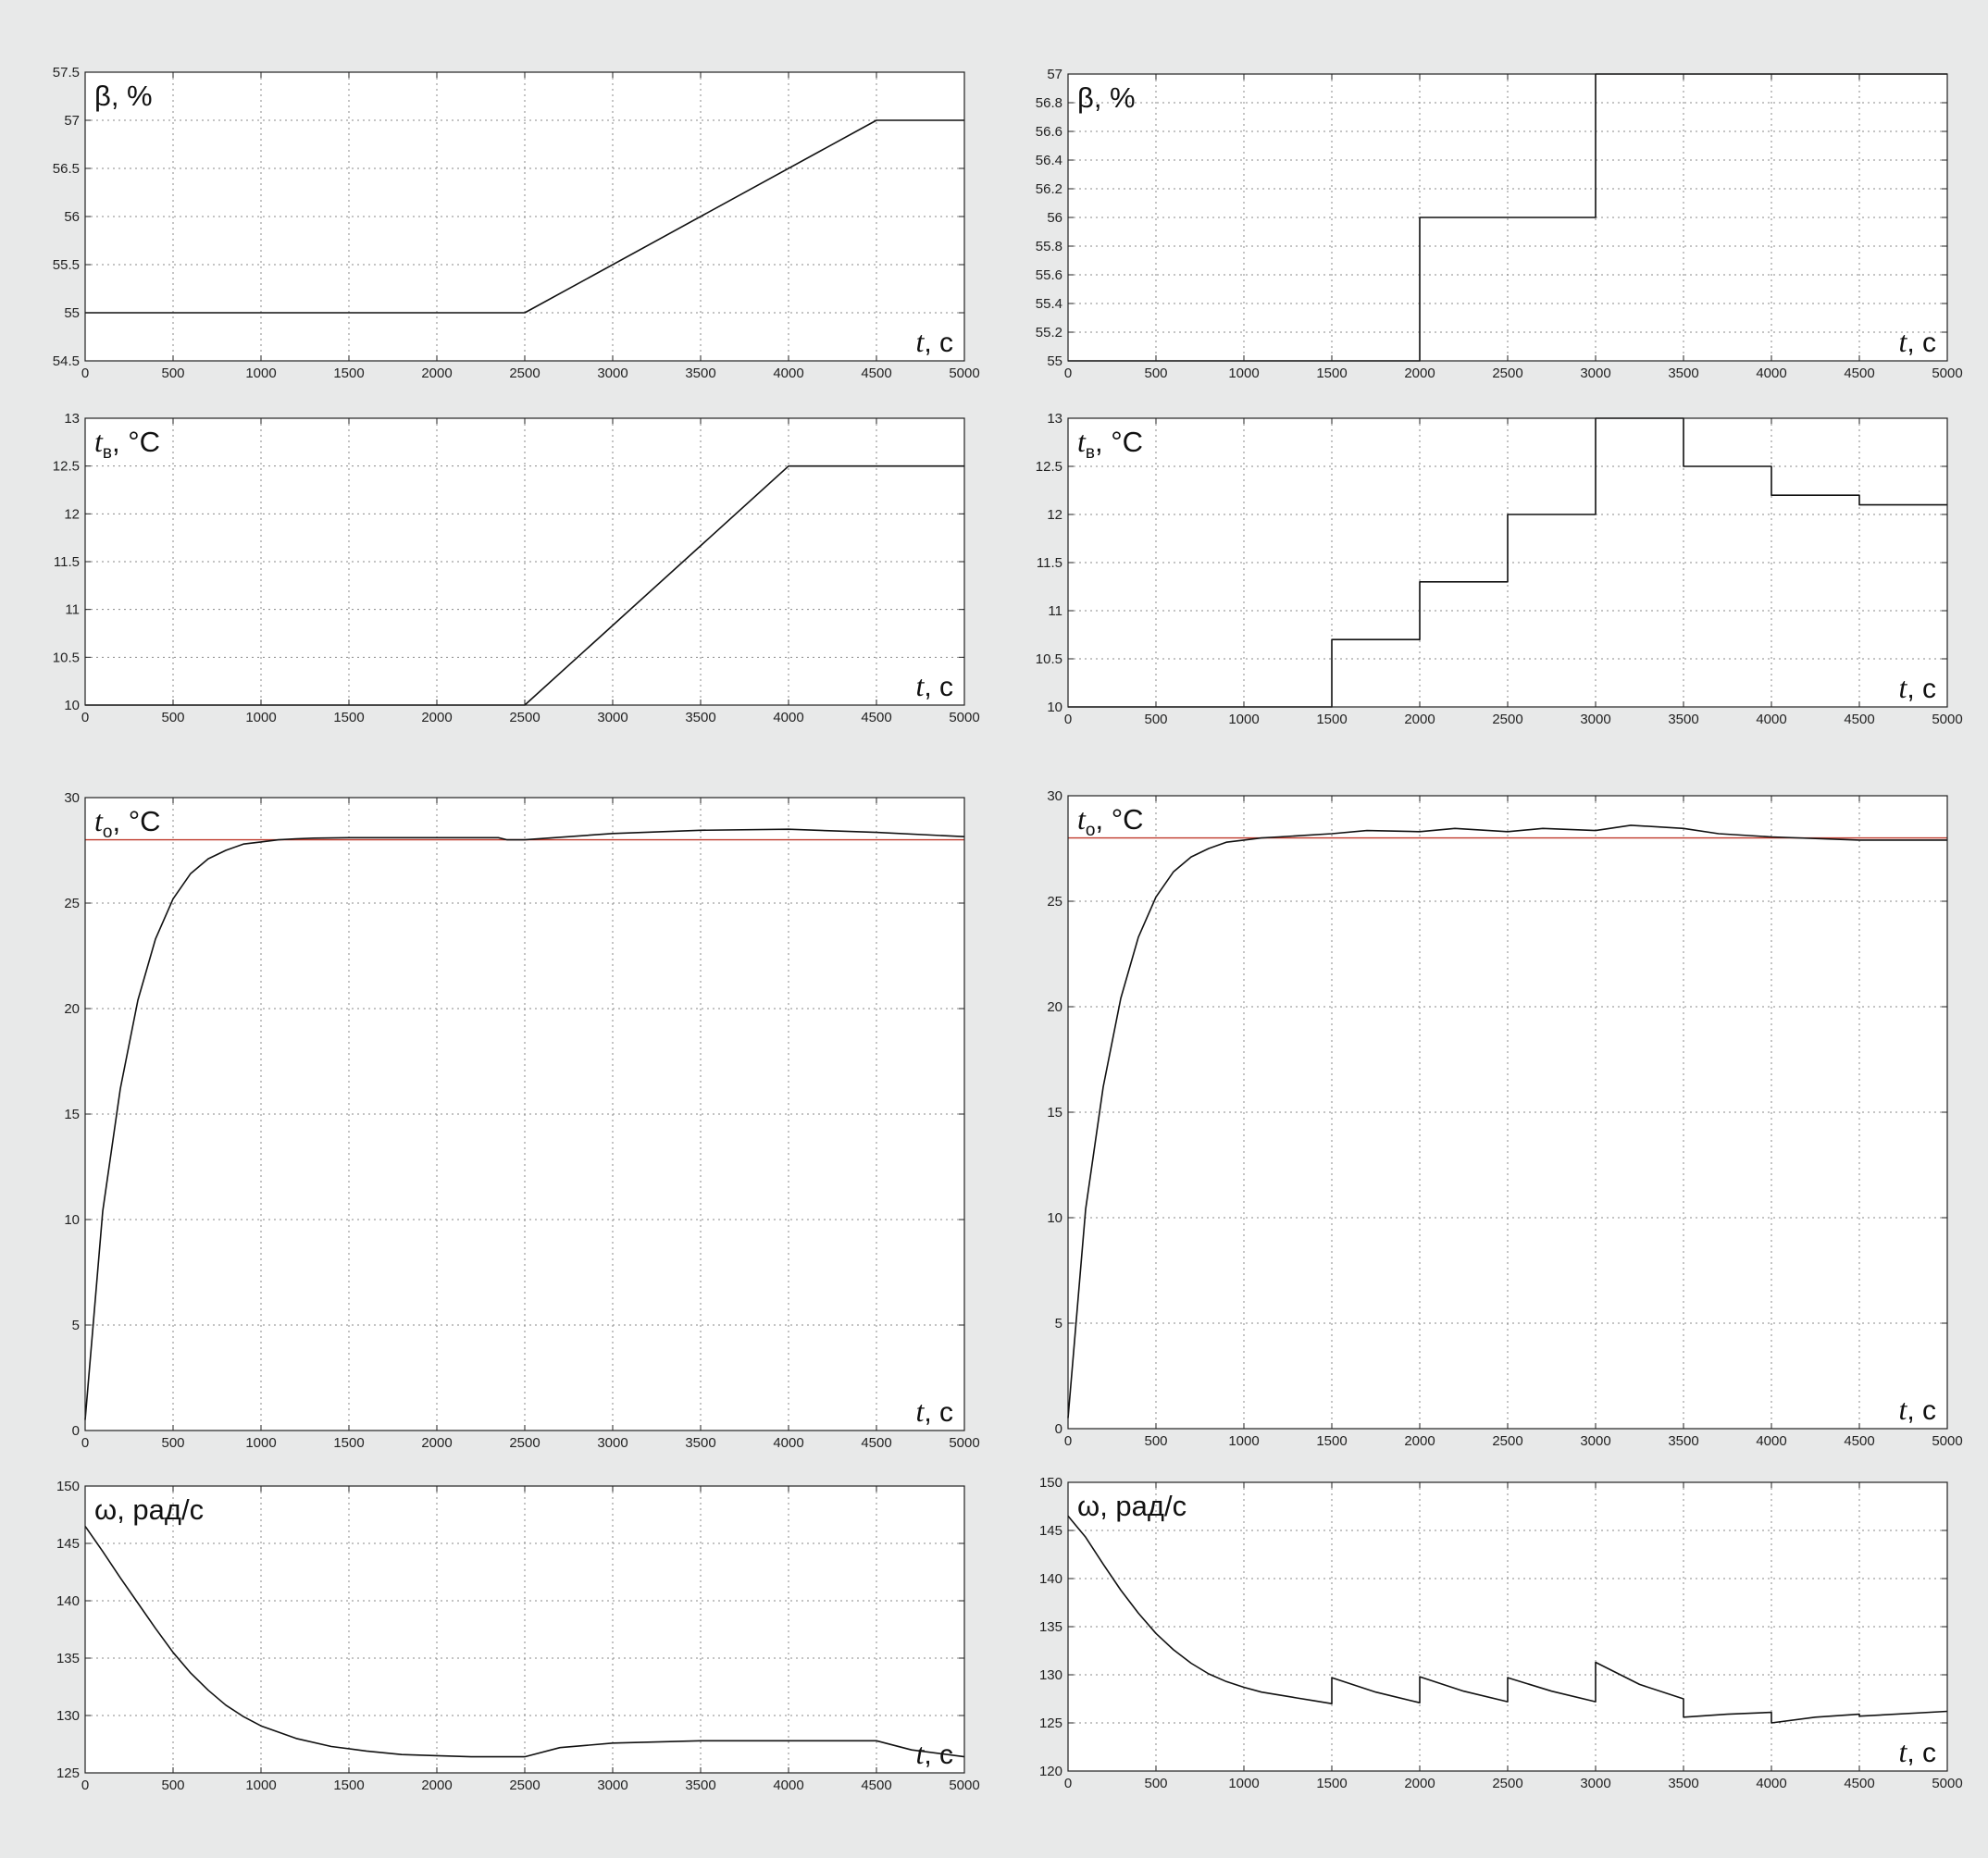 Image resolution: width=1988 pixels, height=1858 pixels. I want to click on y-tick-label: 120, so click(1051, 1771).